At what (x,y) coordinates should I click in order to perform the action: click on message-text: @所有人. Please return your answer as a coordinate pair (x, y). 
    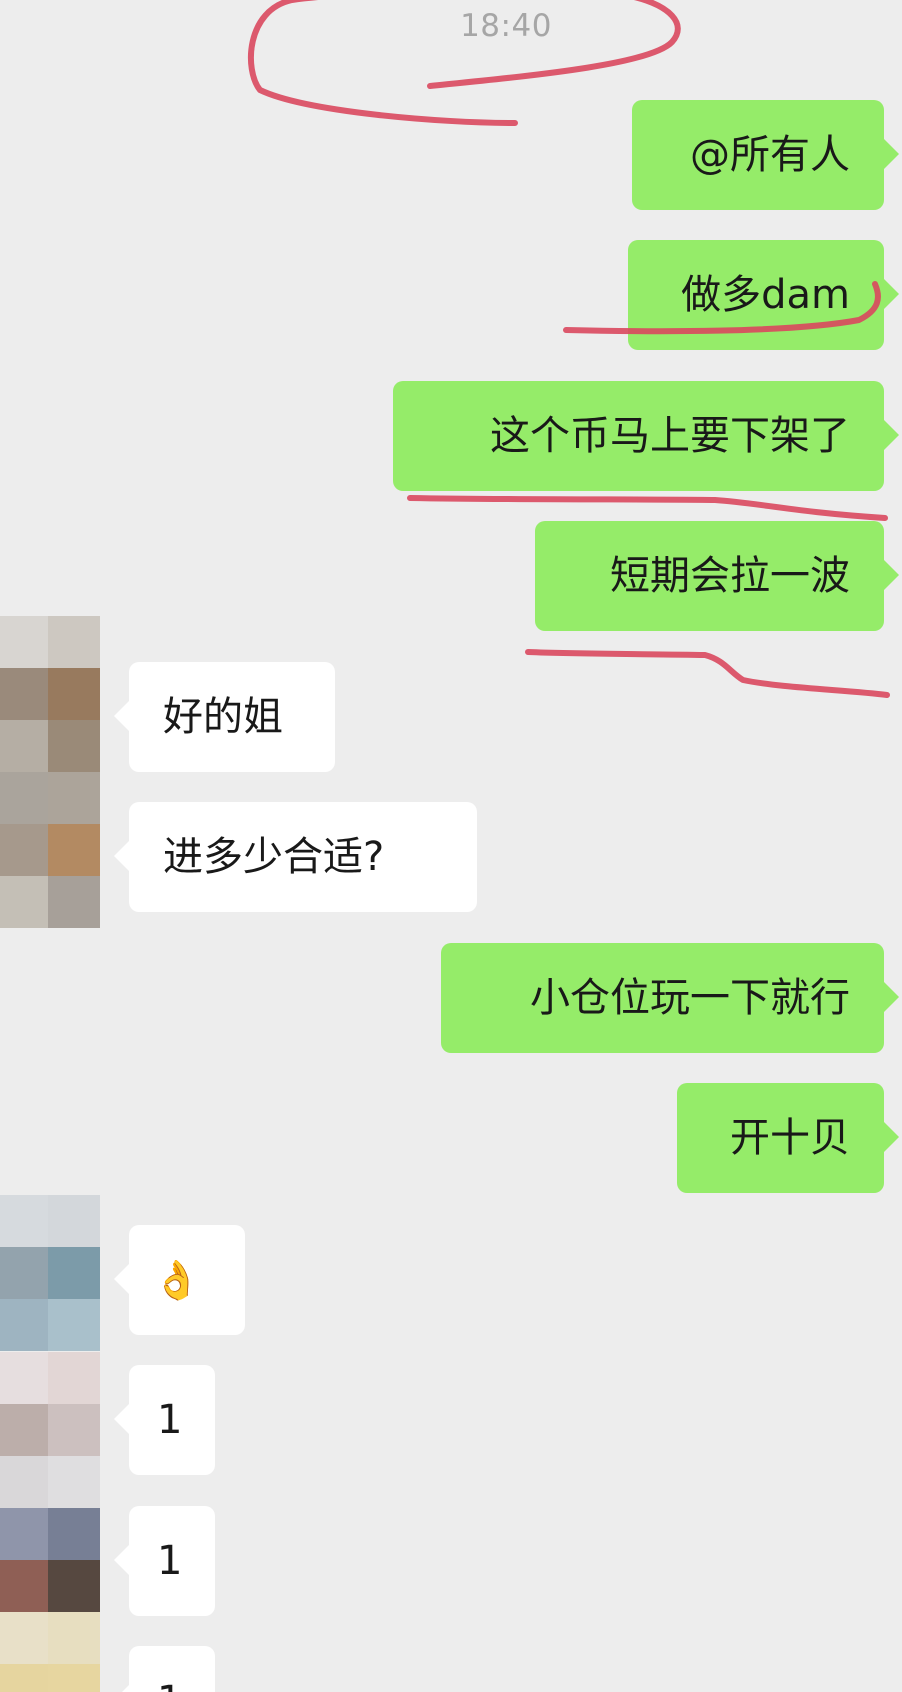
    Looking at the image, I should click on (770, 155).